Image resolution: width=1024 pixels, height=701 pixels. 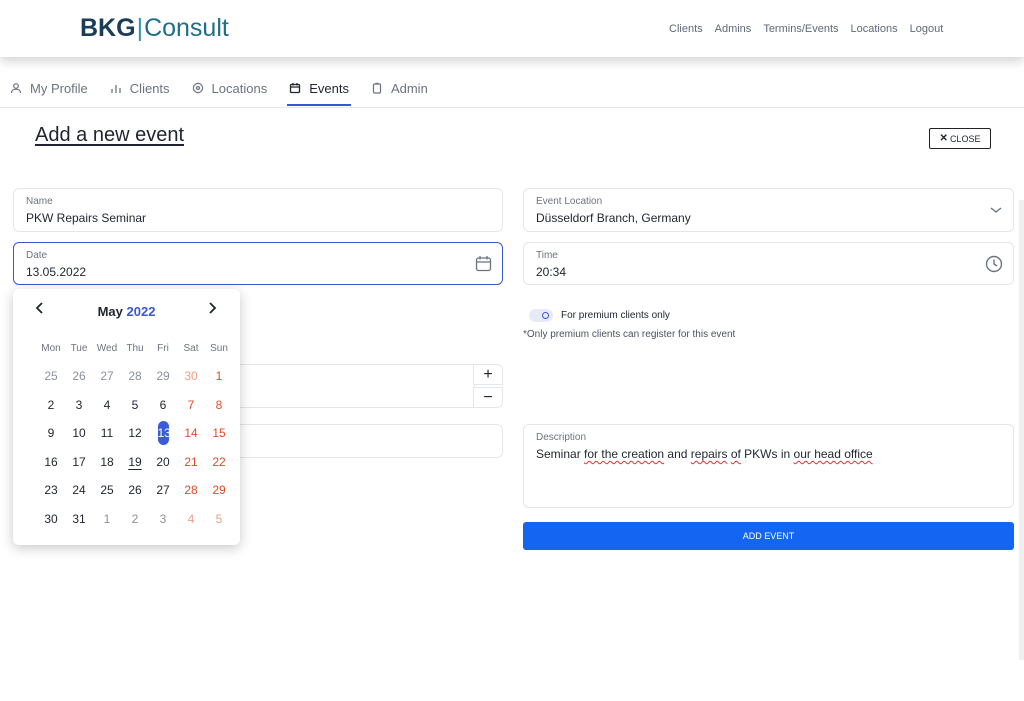 I want to click on tab-clients: Clients, so click(x=140, y=88).